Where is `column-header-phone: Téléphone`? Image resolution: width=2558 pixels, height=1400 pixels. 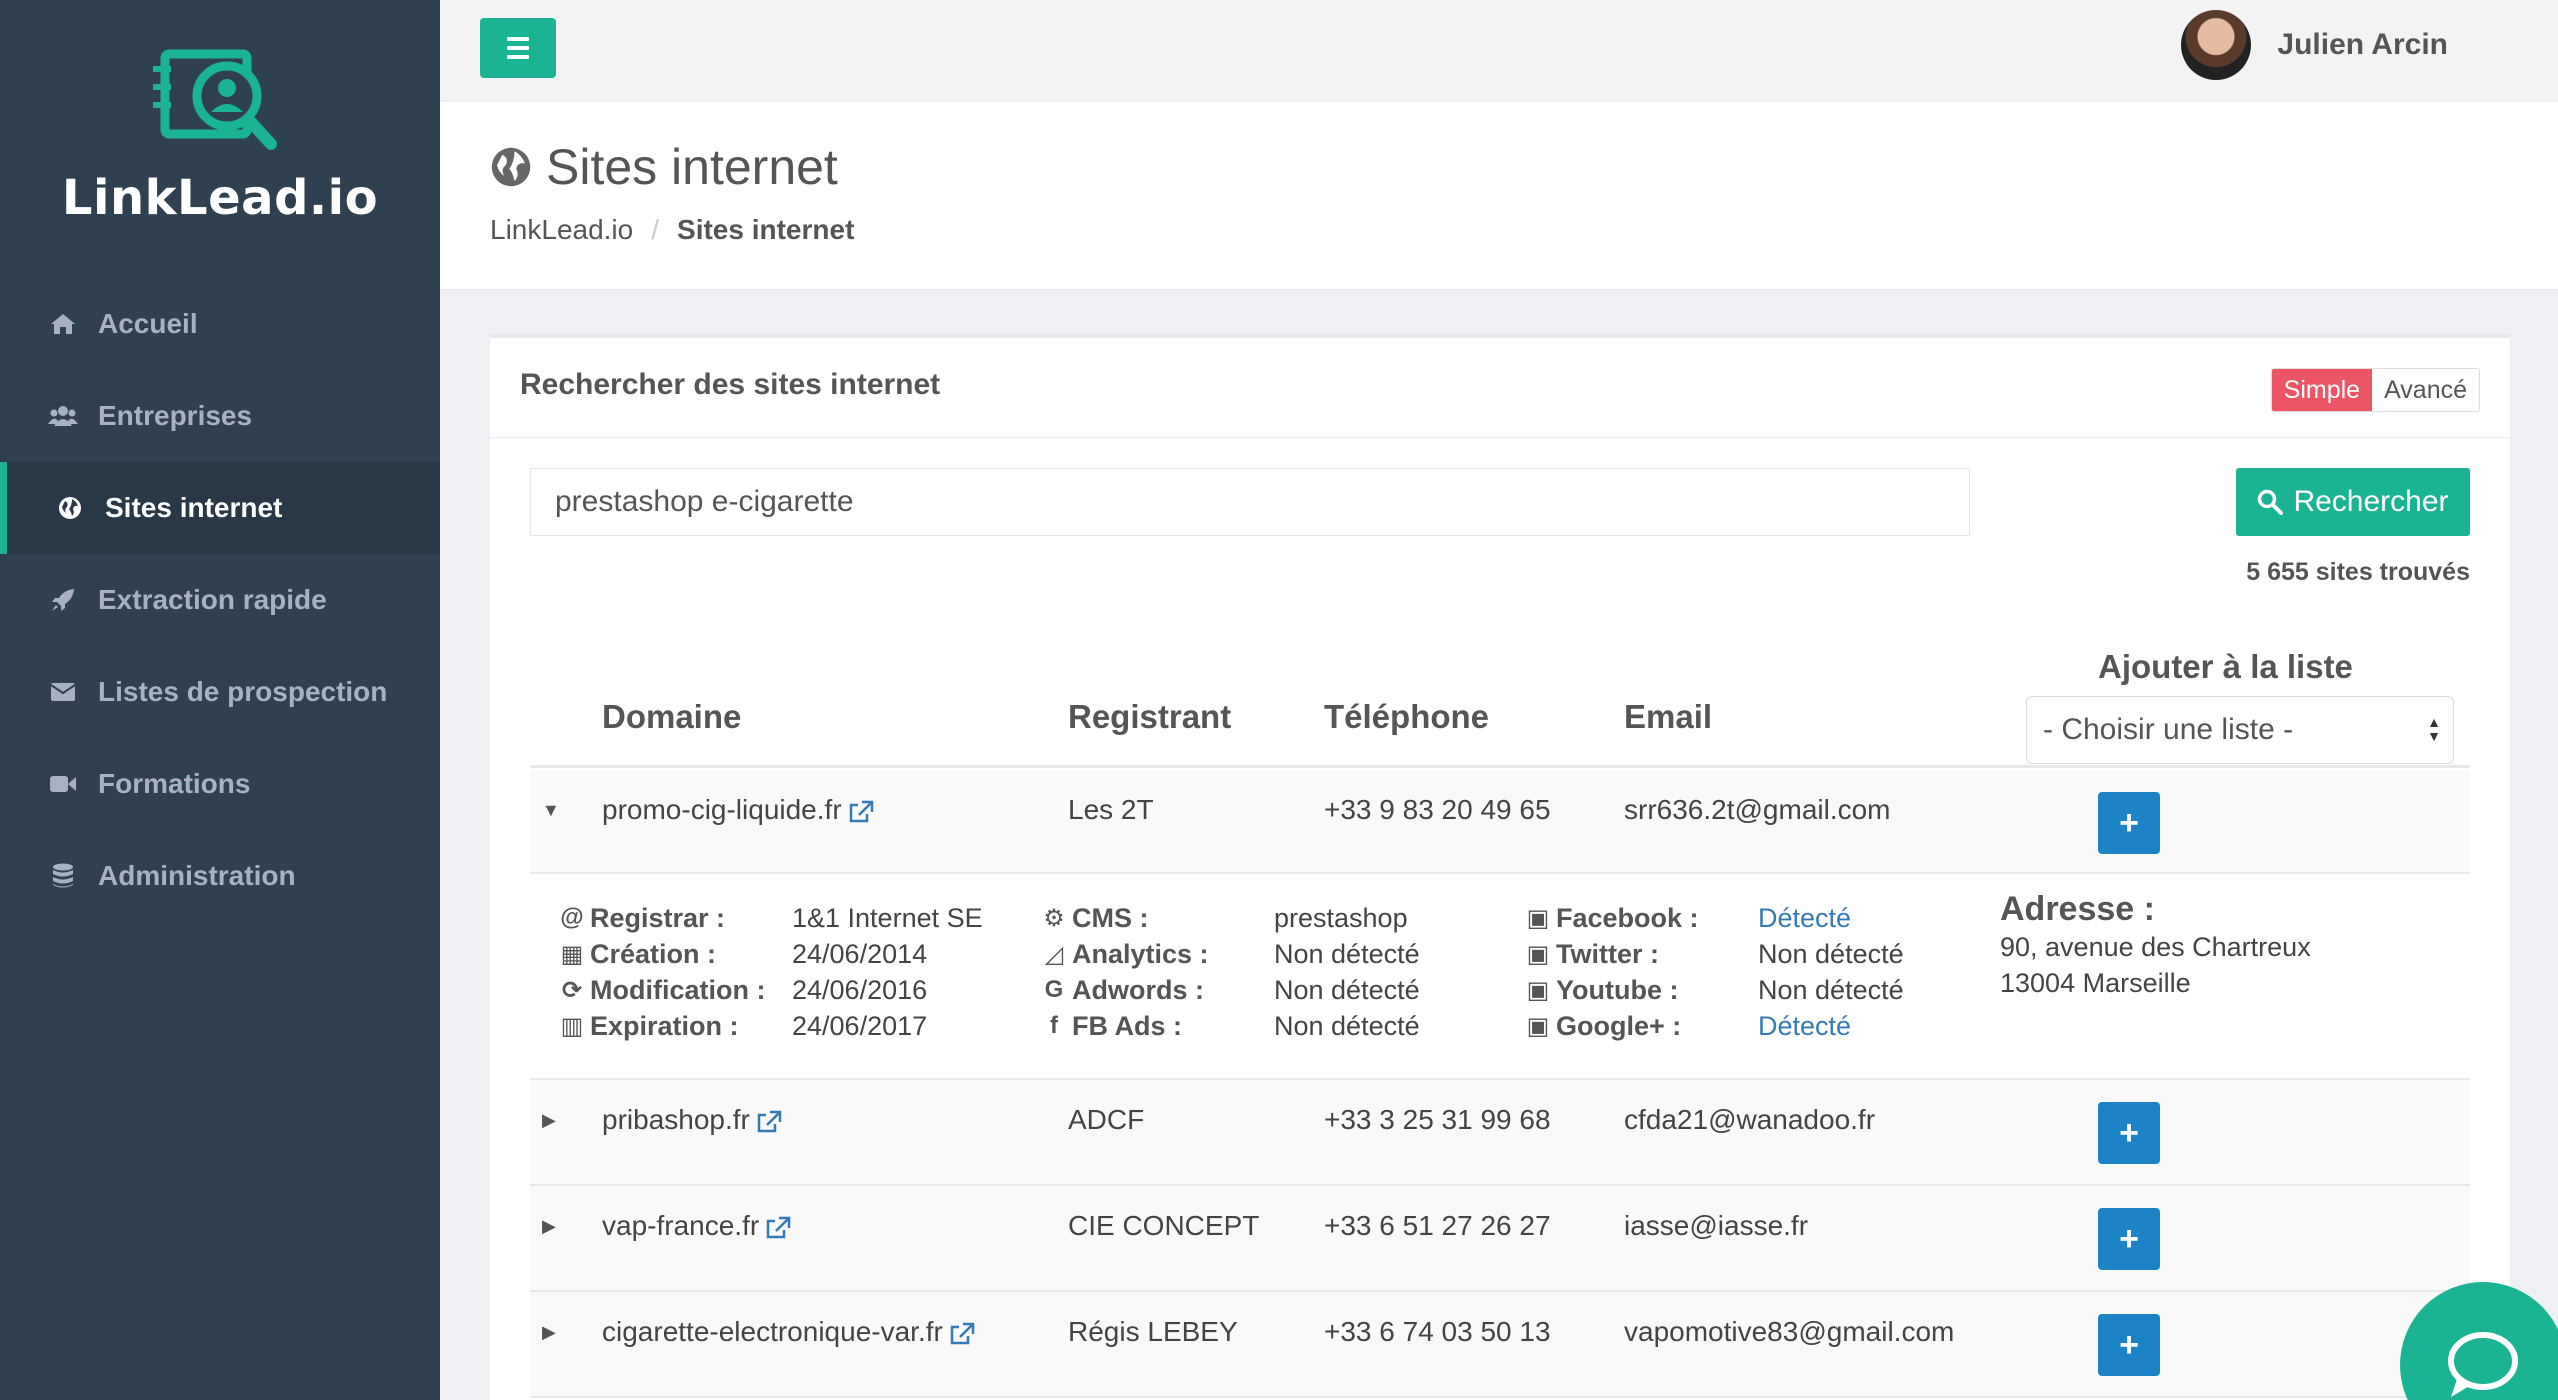
column-header-phone: Téléphone is located at coordinates (1406, 717).